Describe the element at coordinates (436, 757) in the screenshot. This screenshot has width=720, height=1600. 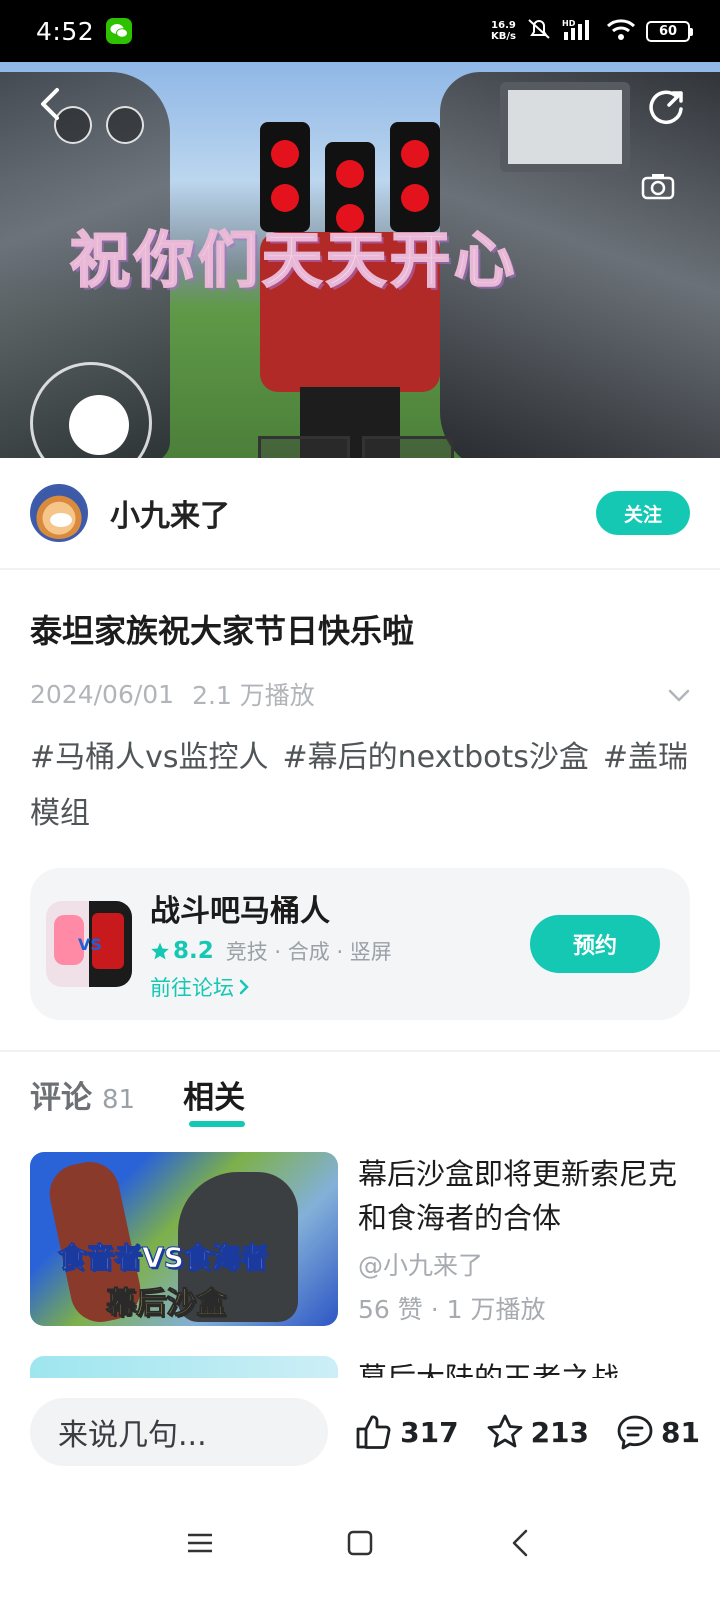
I see `hashtag: #幕后的nextbots沙盒` at that location.